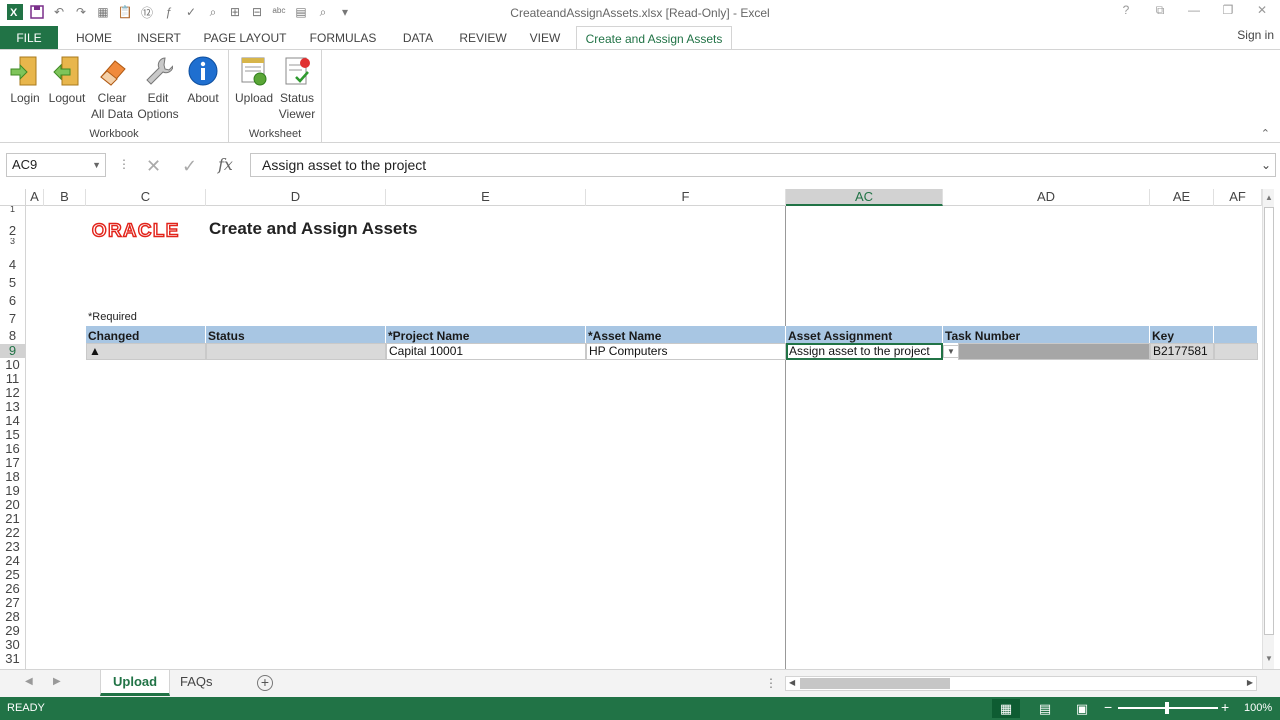 The height and width of the screenshot is (720, 1280). What do you see at coordinates (35, 197) in the screenshot?
I see `column-header: A` at bounding box center [35, 197].